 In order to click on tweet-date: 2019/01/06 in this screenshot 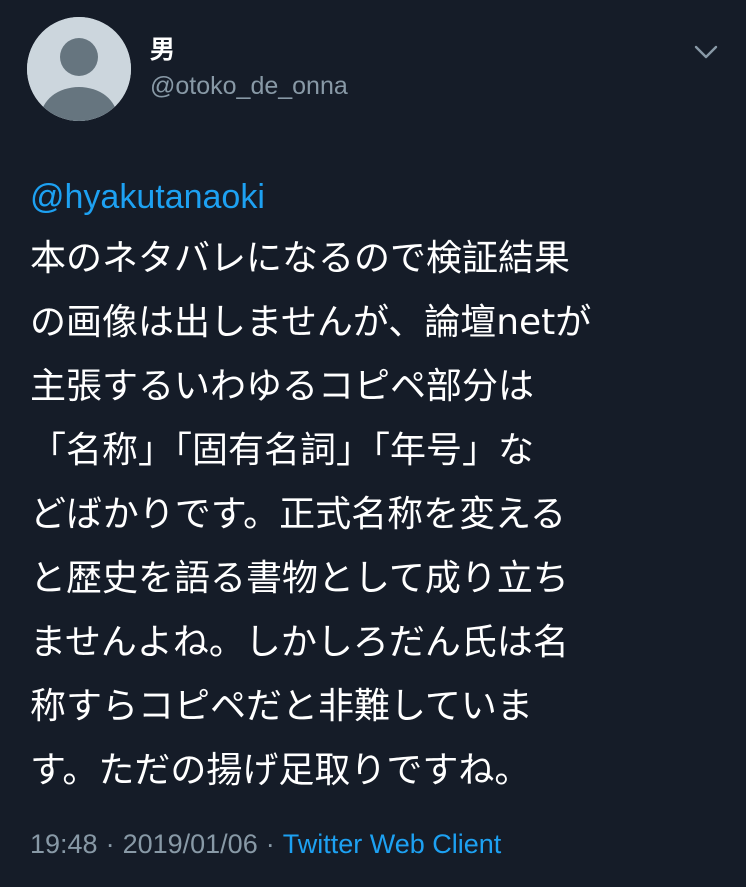, I will do `click(190, 844)`.